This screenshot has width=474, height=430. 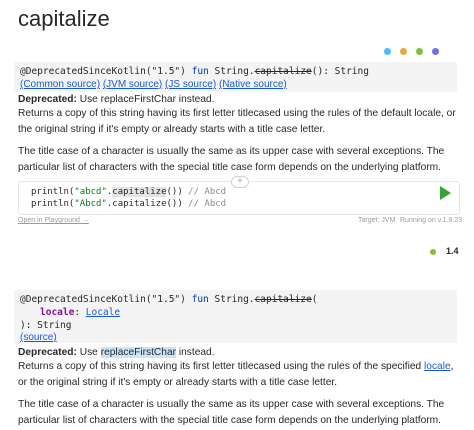 I want to click on locale-link: locale, so click(x=437, y=366).